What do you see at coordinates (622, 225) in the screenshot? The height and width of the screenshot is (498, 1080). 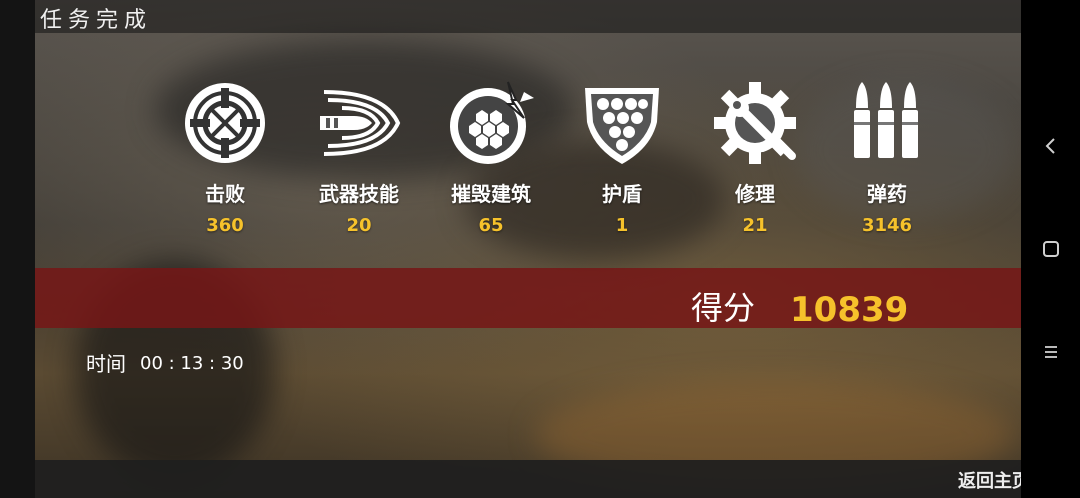 I see `stat-value: 1` at bounding box center [622, 225].